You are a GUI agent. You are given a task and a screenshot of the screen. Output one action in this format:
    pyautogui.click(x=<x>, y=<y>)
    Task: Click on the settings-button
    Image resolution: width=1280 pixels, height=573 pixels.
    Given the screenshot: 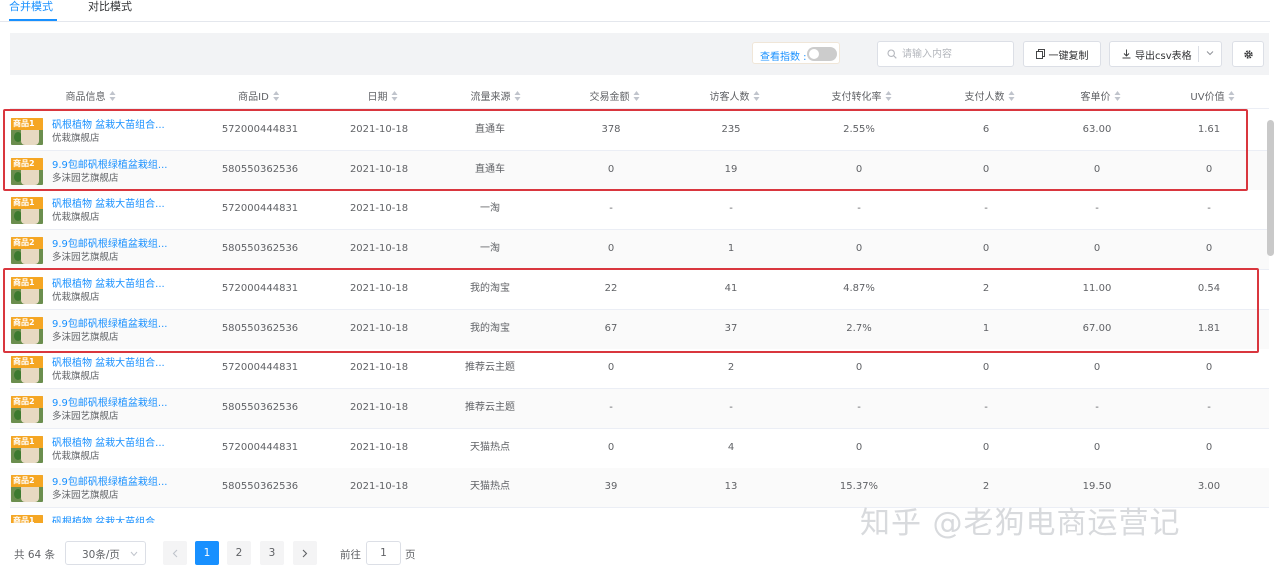 What is the action you would take?
    pyautogui.click(x=1248, y=54)
    